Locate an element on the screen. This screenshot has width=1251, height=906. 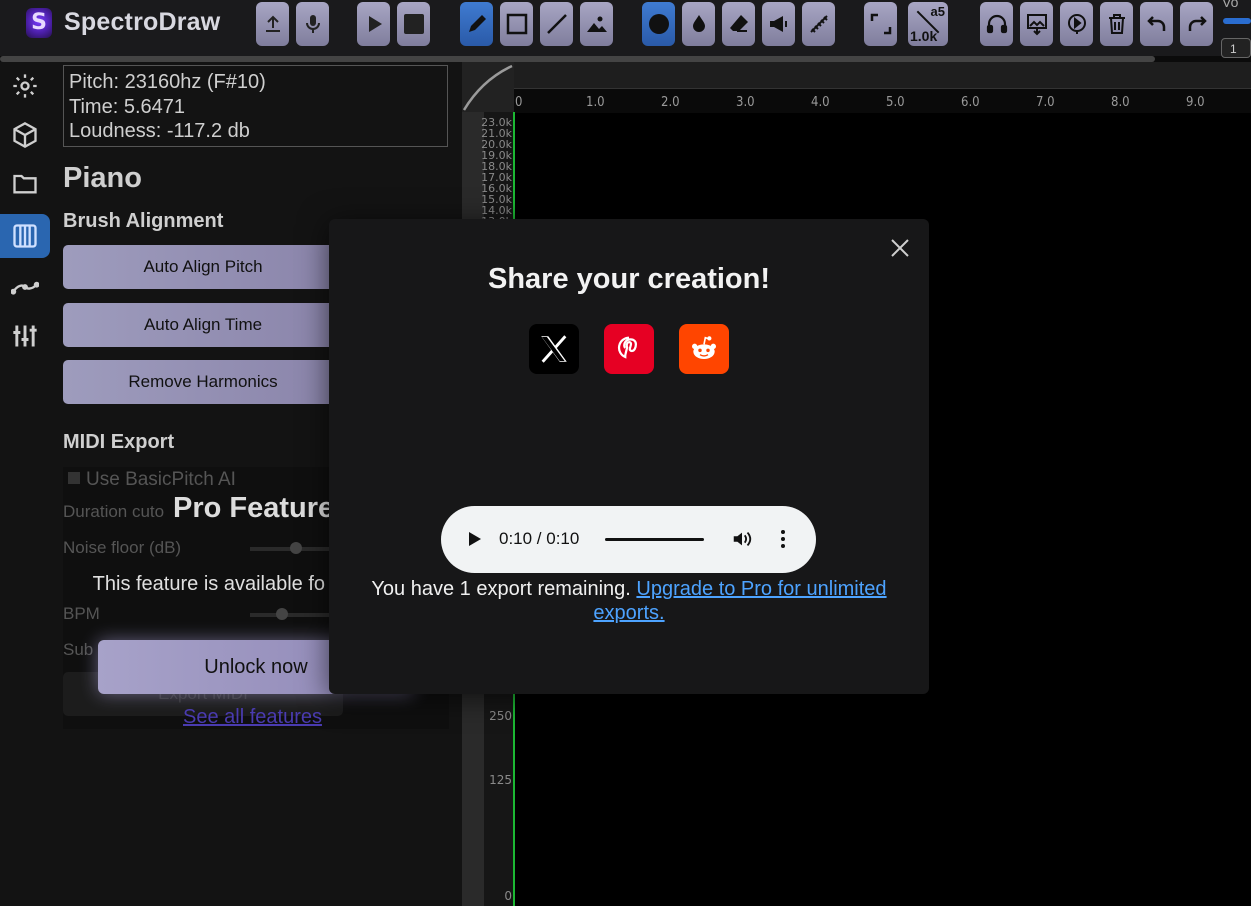
comb-tool-button is located at coordinates (818, 24).